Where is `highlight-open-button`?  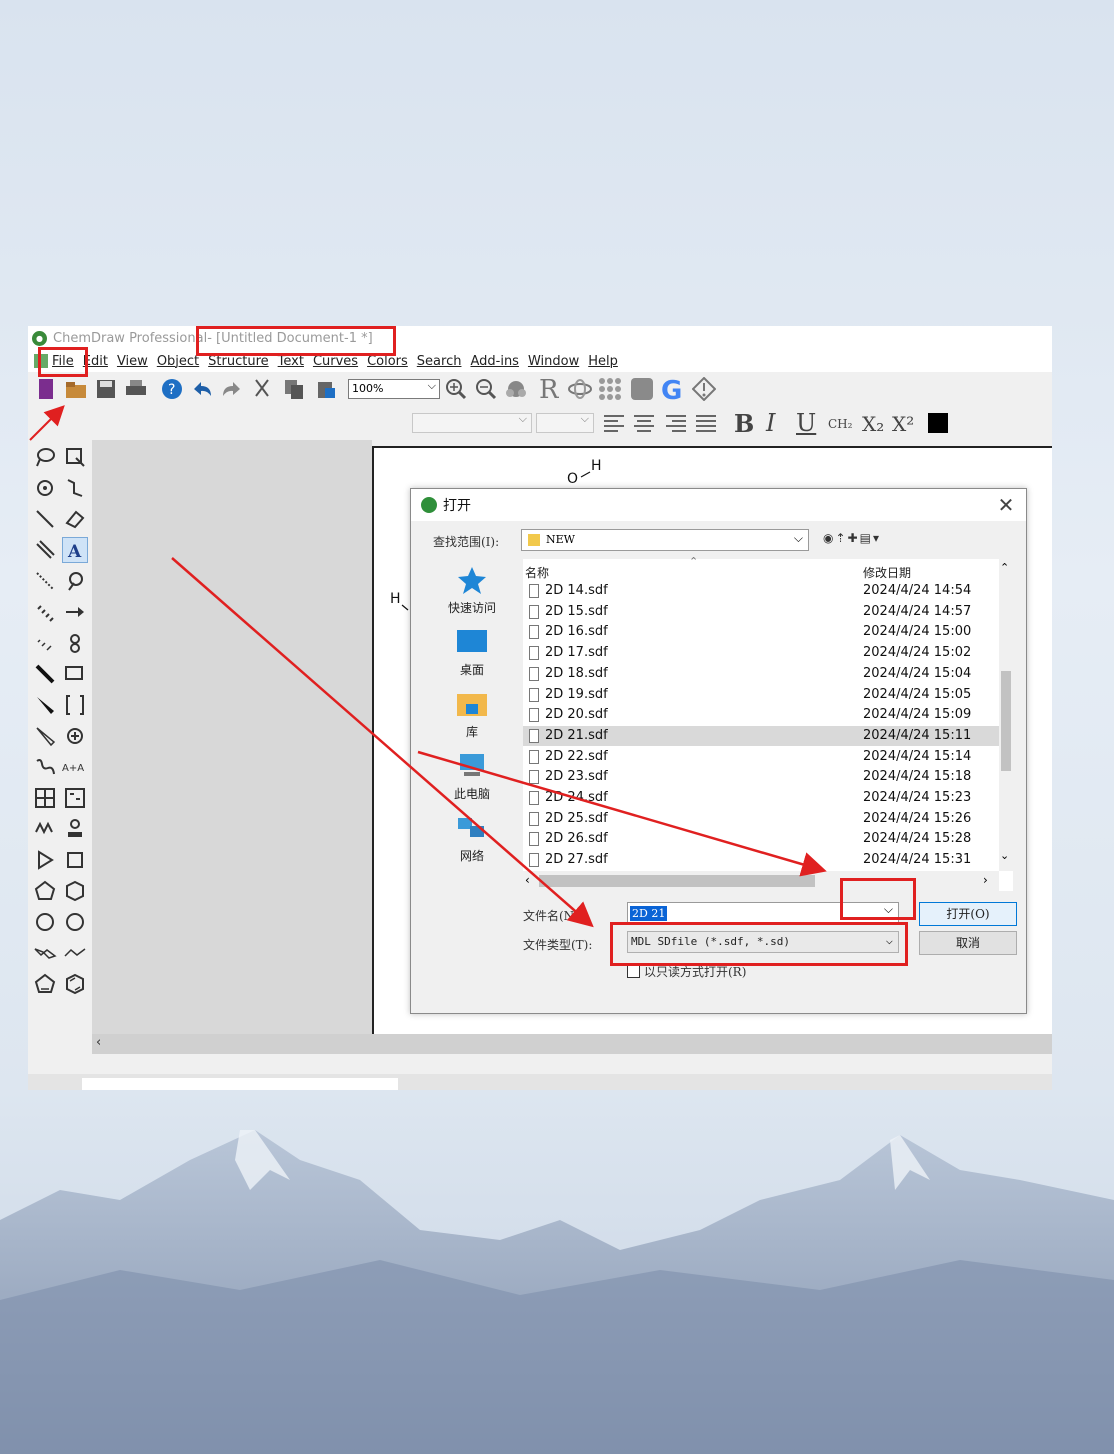
highlight-open-button is located at coordinates (878, 899).